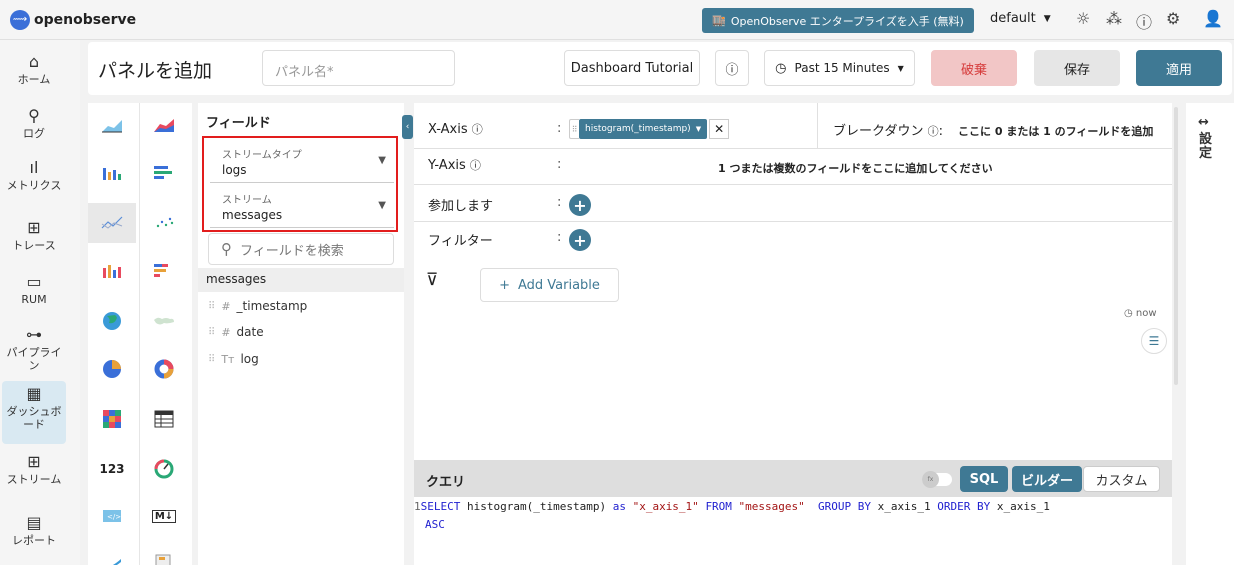 The image size is (1234, 565). What do you see at coordinates (1154, 341) in the screenshot?
I see `legend-toggle-button: ☰` at bounding box center [1154, 341].